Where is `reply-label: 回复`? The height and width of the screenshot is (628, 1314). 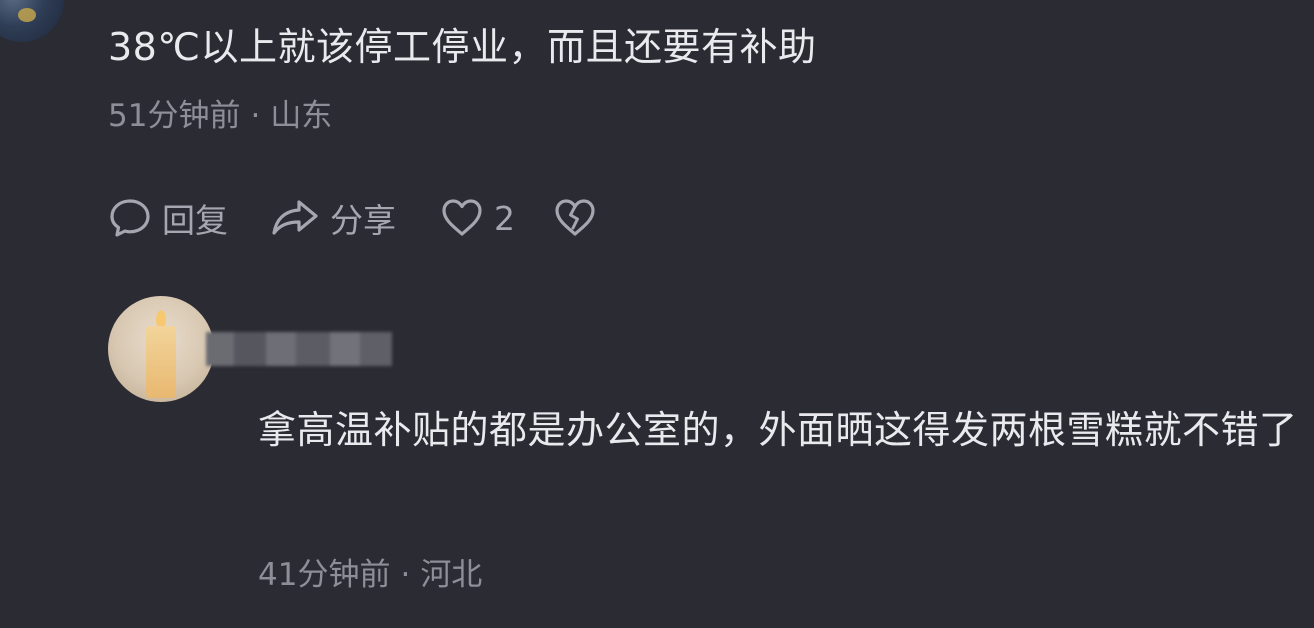
reply-label: 回复 is located at coordinates (195, 220).